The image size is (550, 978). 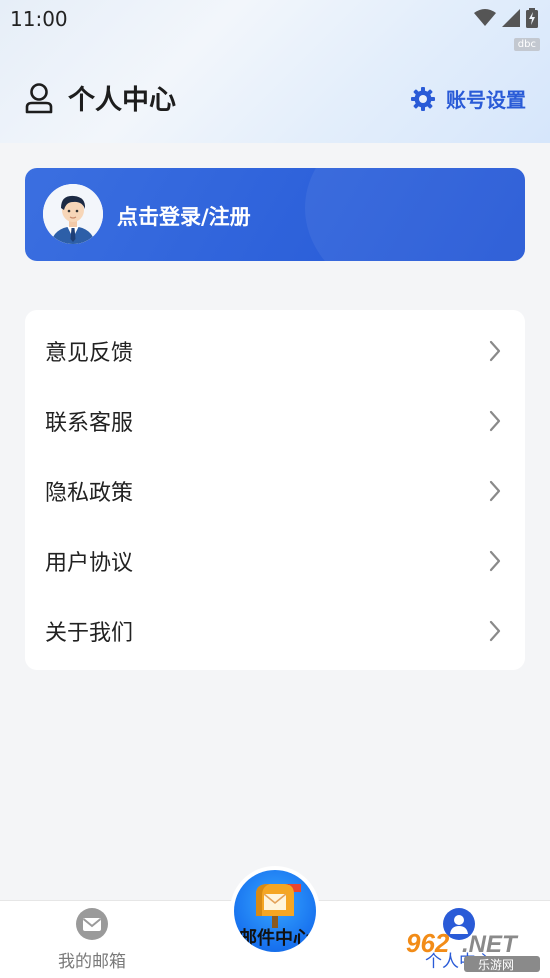 What do you see at coordinates (184, 217) in the screenshot?
I see `login-register-label: 点击登录/注册` at bounding box center [184, 217].